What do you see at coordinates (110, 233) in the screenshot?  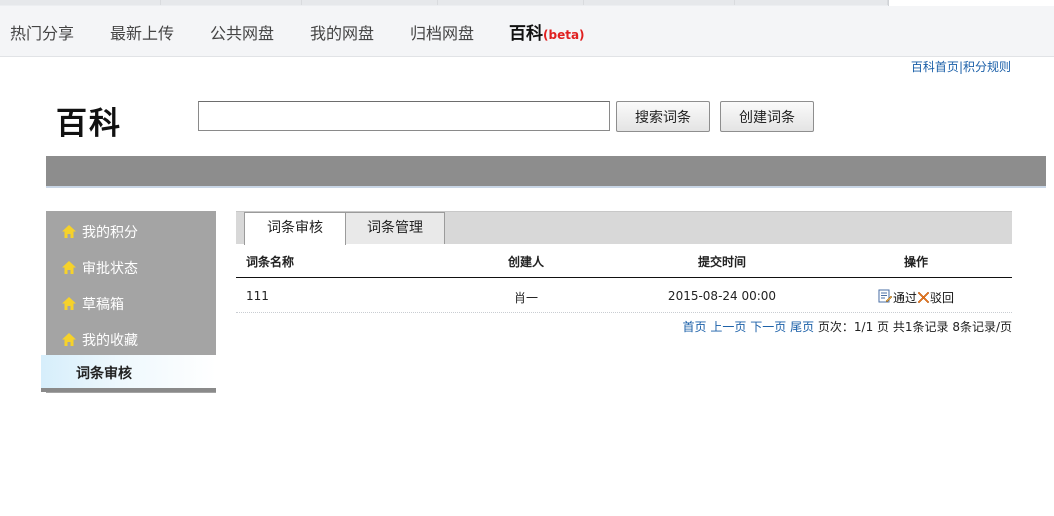 I see `sidebar-item-label: 我的积分` at bounding box center [110, 233].